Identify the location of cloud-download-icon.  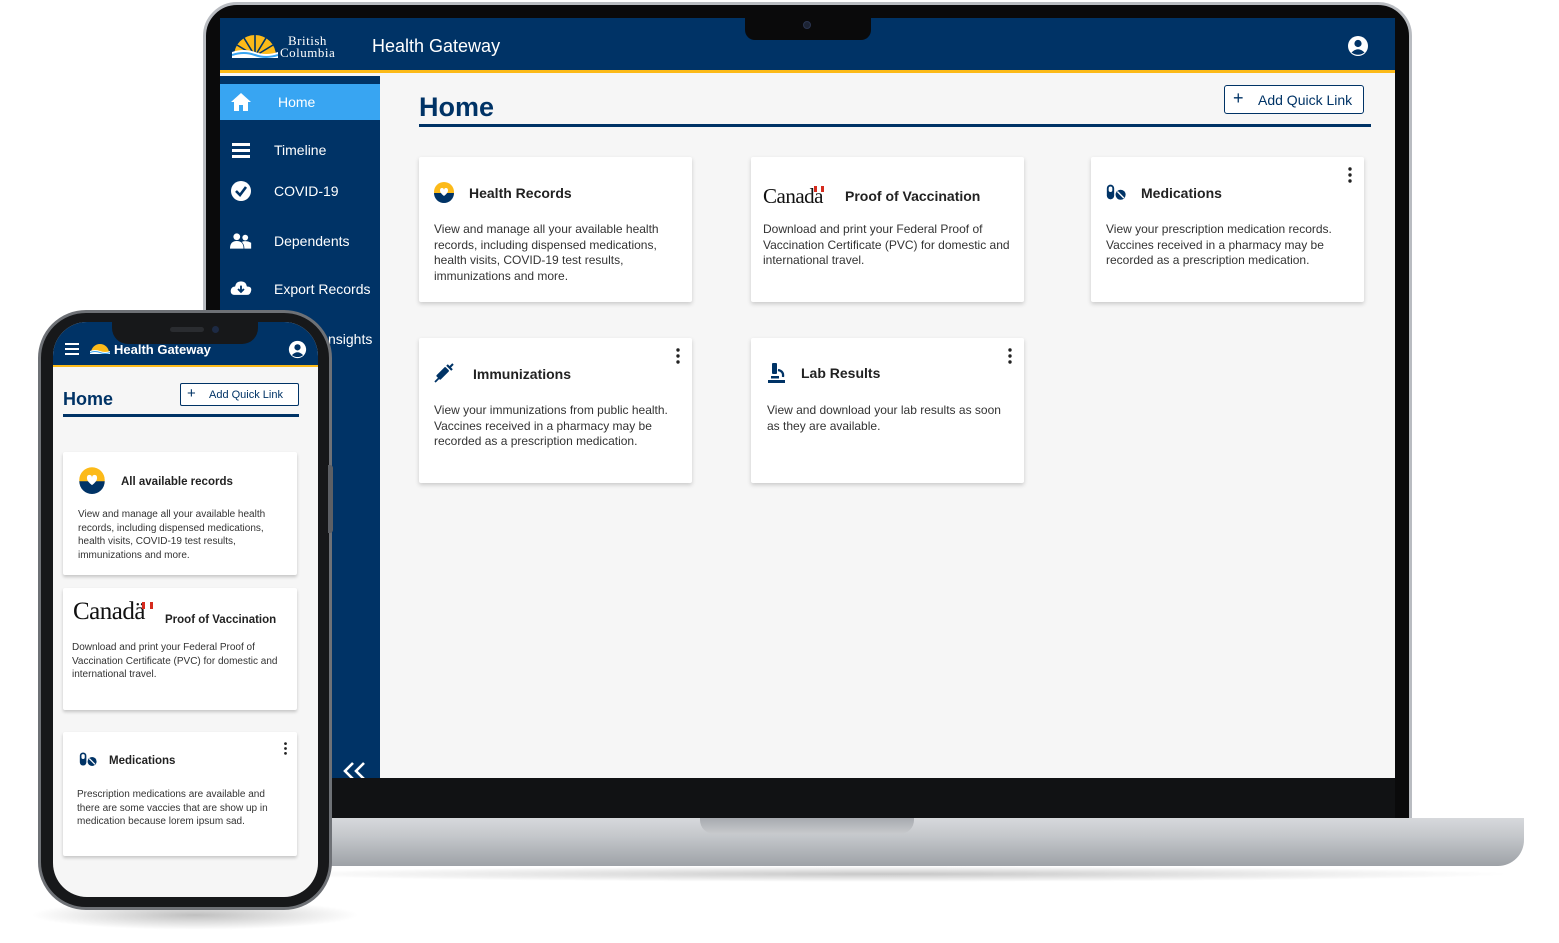
(241, 288).